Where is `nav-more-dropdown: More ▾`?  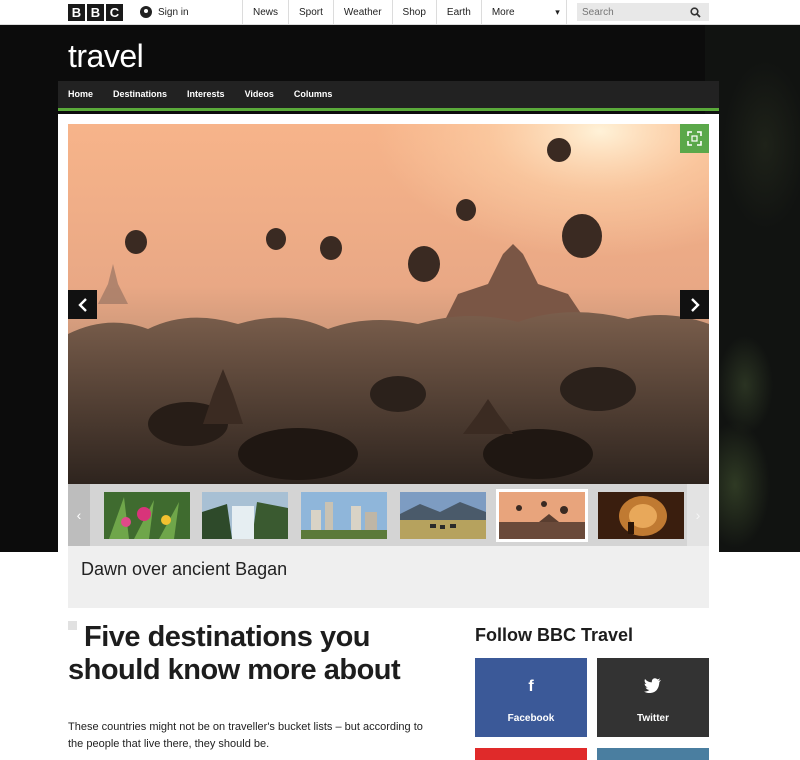 nav-more-dropdown: More ▾ is located at coordinates (523, 12).